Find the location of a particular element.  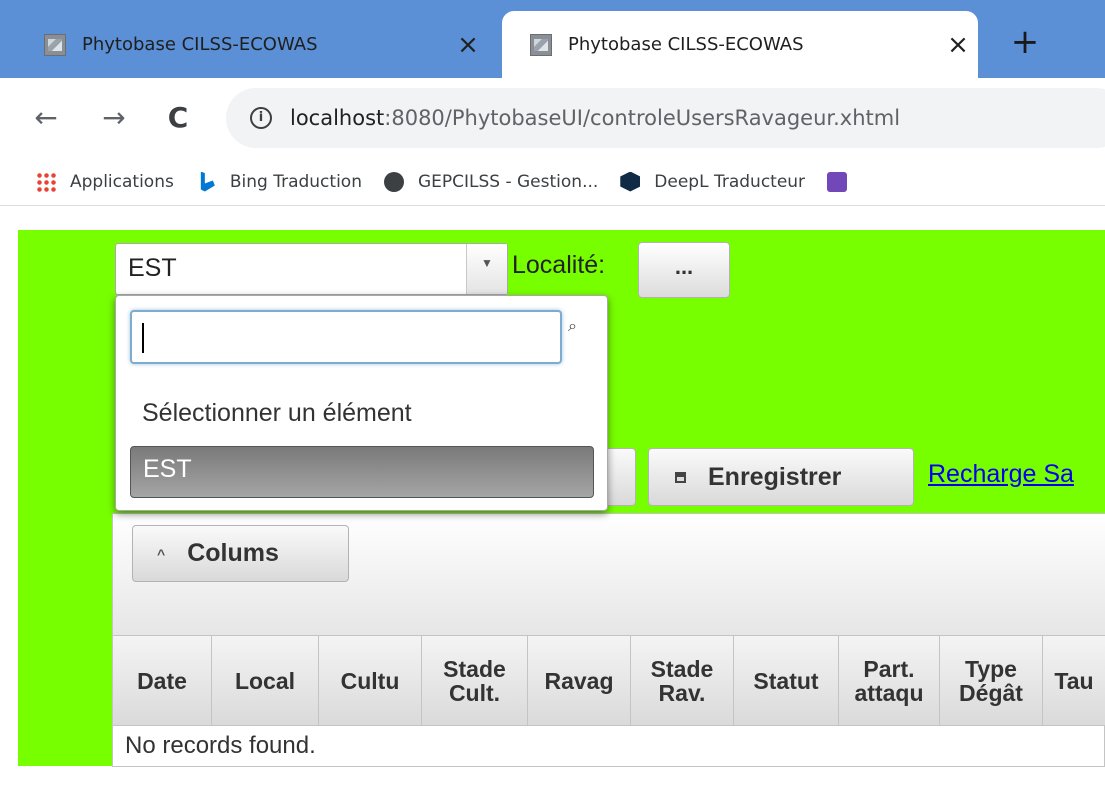

columns-toggle-button: ^ Colums is located at coordinates (240, 553).